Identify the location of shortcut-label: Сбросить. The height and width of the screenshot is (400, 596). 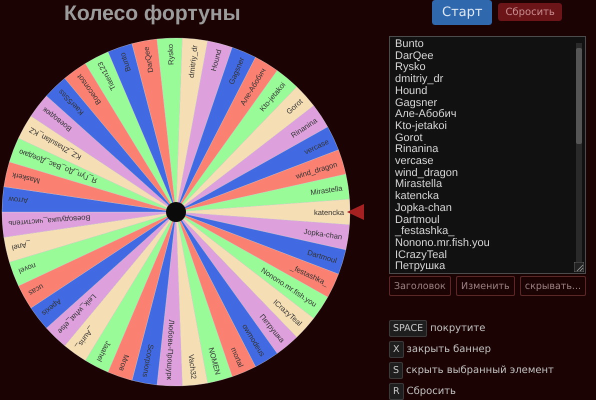
(431, 391).